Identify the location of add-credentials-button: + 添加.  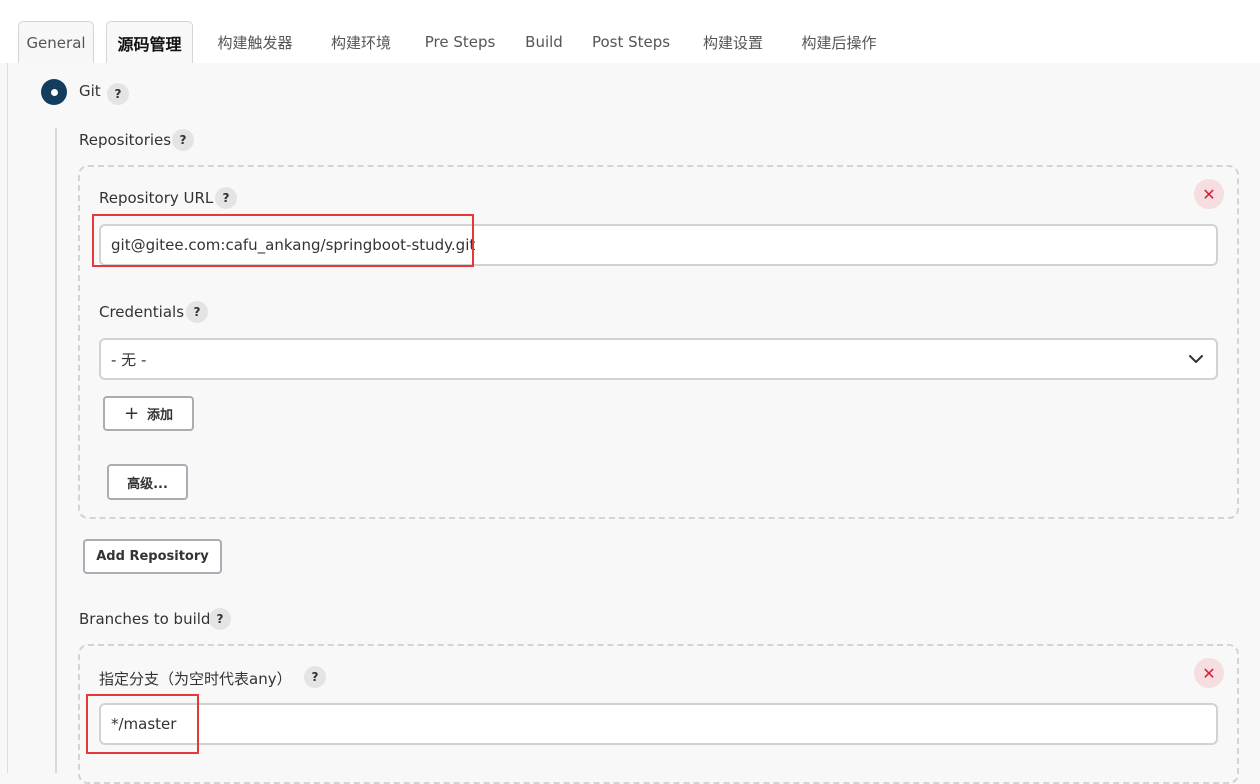
(148, 413).